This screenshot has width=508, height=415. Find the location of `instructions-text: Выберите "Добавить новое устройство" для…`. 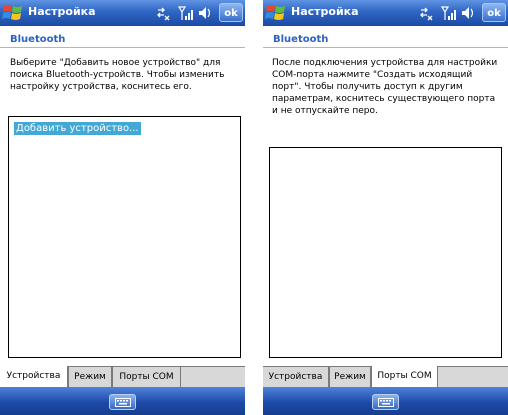

instructions-text: Выберите "Добавить новое устройство" для… is located at coordinates (117, 75).